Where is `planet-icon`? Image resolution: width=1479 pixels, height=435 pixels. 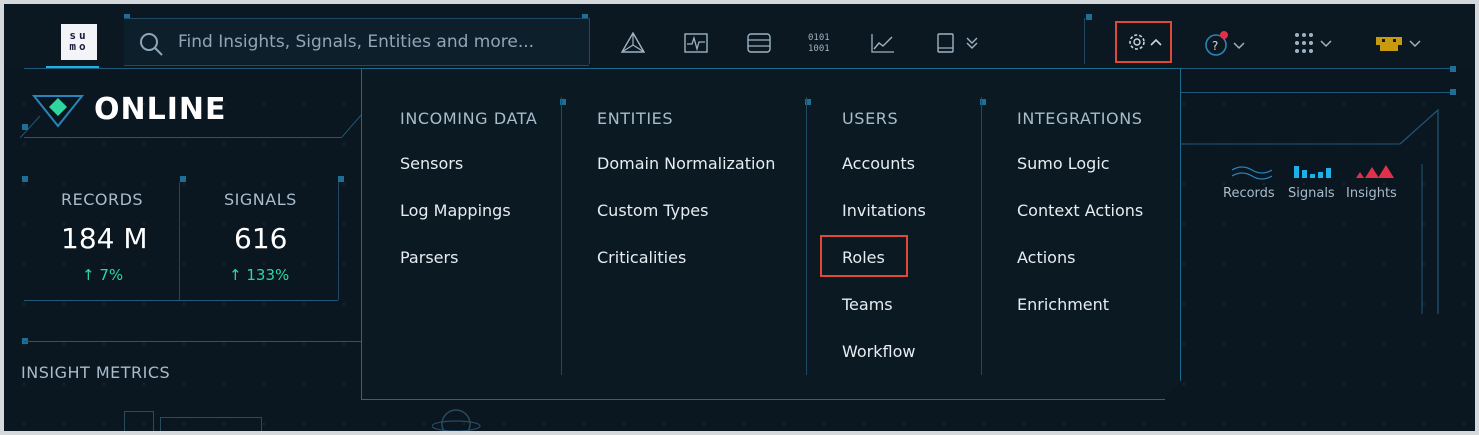 planet-icon is located at coordinates (456, 420).